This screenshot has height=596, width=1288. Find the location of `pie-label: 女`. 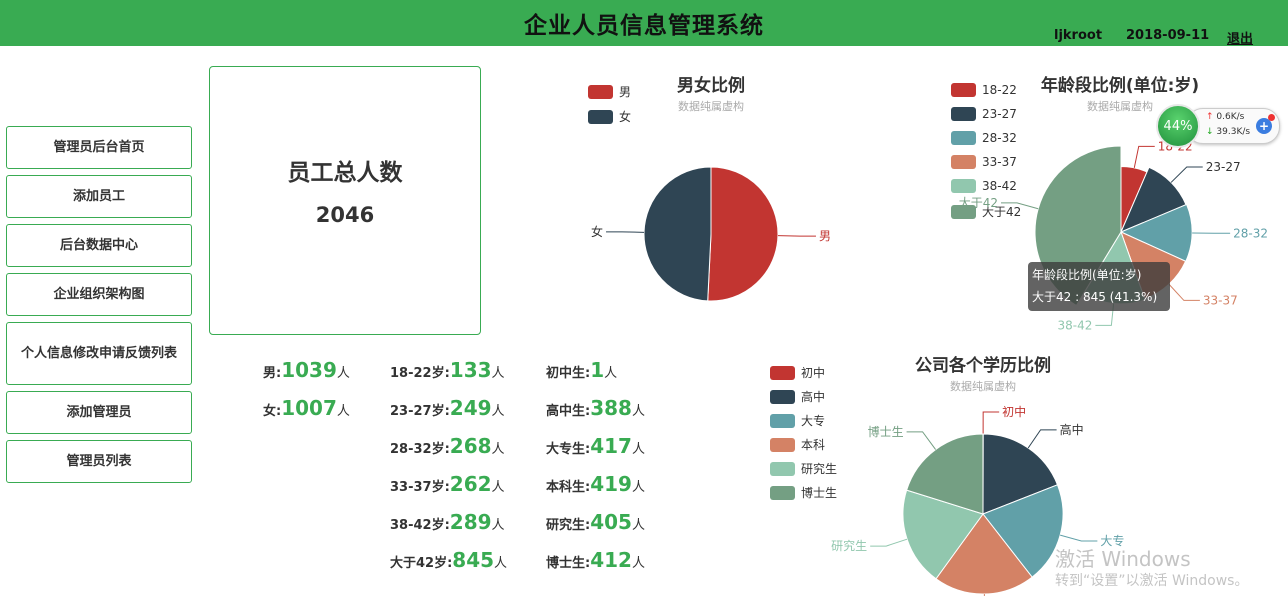

pie-label: 女 is located at coordinates (597, 231).